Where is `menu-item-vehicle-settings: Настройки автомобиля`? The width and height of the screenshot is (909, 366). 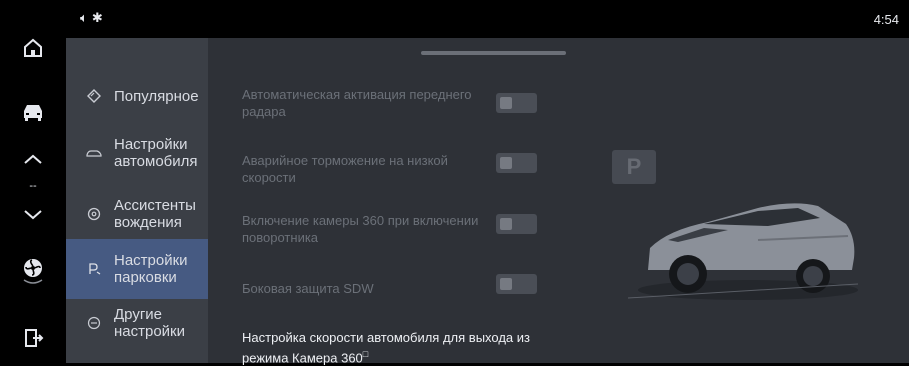 menu-item-vehicle-settings: Настройки автомобиля is located at coordinates (137, 153).